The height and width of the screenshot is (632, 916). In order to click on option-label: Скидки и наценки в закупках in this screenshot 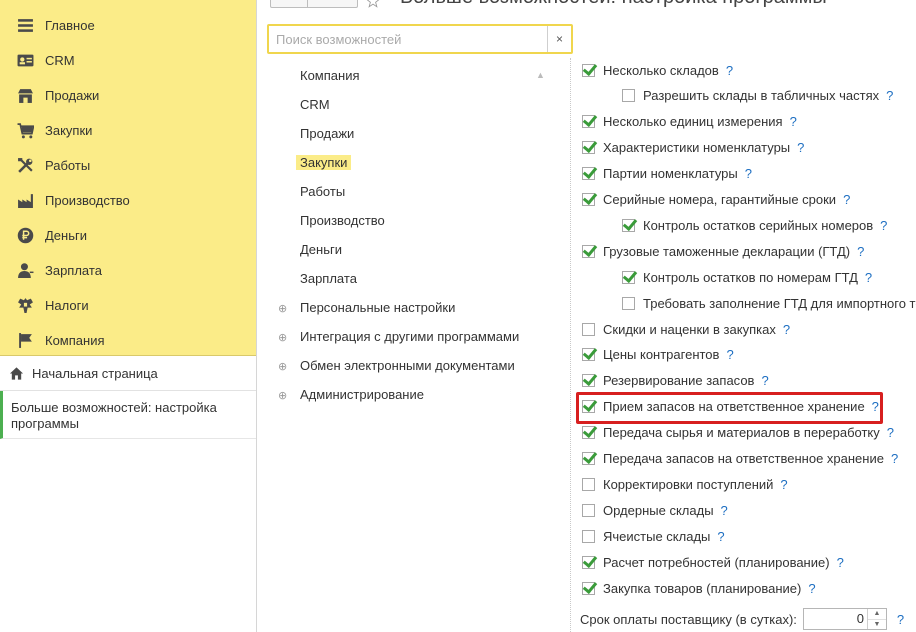, I will do `click(689, 329)`.